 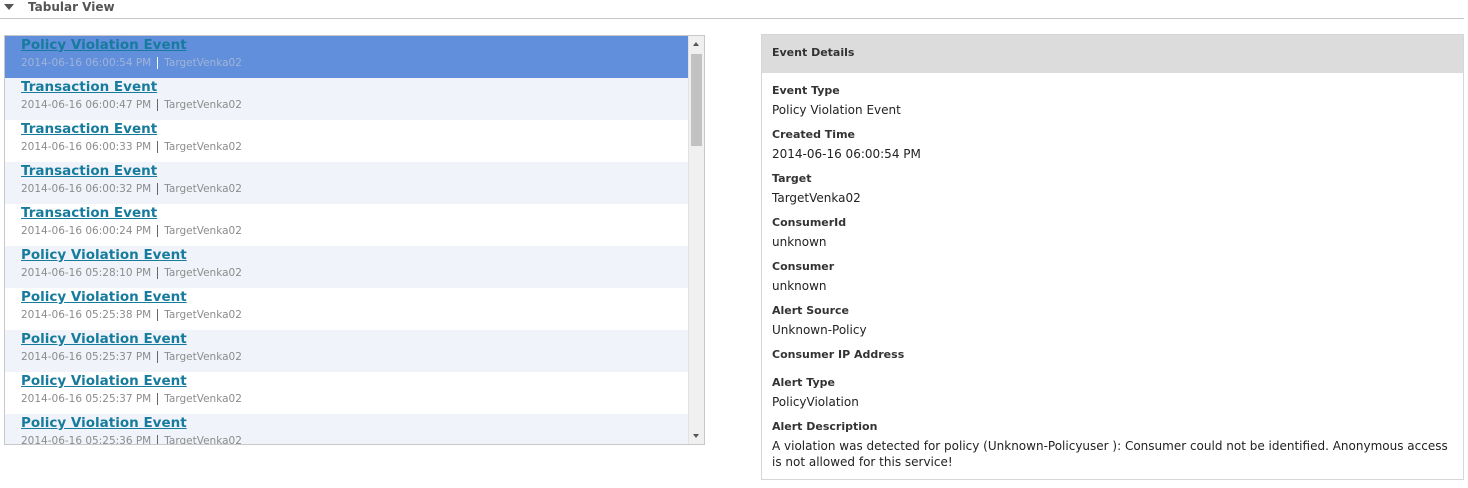 I want to click on field-label-alert-type: Alert Type, so click(x=803, y=382).